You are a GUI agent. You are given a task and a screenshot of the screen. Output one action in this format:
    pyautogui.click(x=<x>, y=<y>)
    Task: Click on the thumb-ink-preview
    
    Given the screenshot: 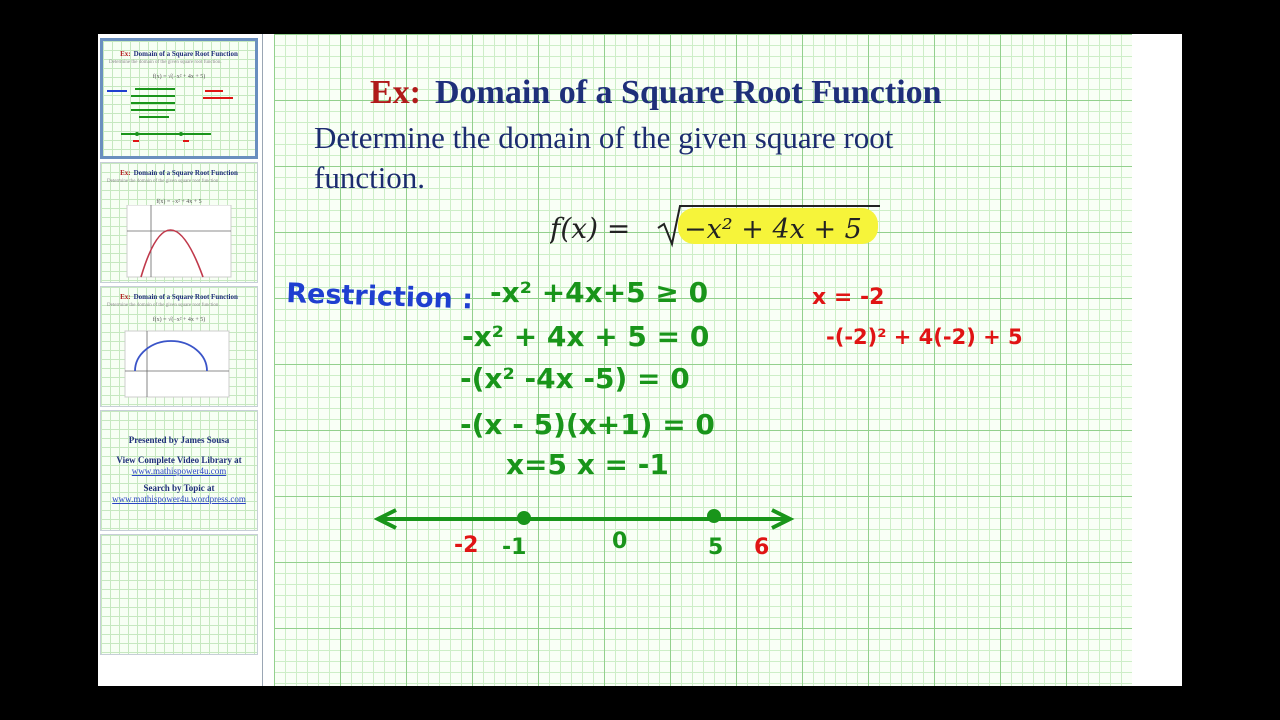 What is the action you would take?
    pyautogui.click(x=170, y=115)
    